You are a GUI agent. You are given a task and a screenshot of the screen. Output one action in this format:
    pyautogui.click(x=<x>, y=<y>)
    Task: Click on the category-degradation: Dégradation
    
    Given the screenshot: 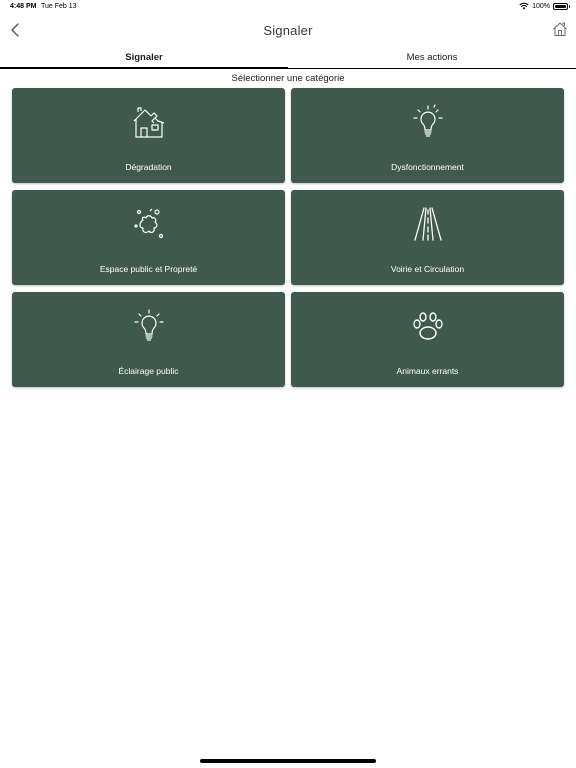 What is the action you would take?
    pyautogui.click(x=148, y=135)
    